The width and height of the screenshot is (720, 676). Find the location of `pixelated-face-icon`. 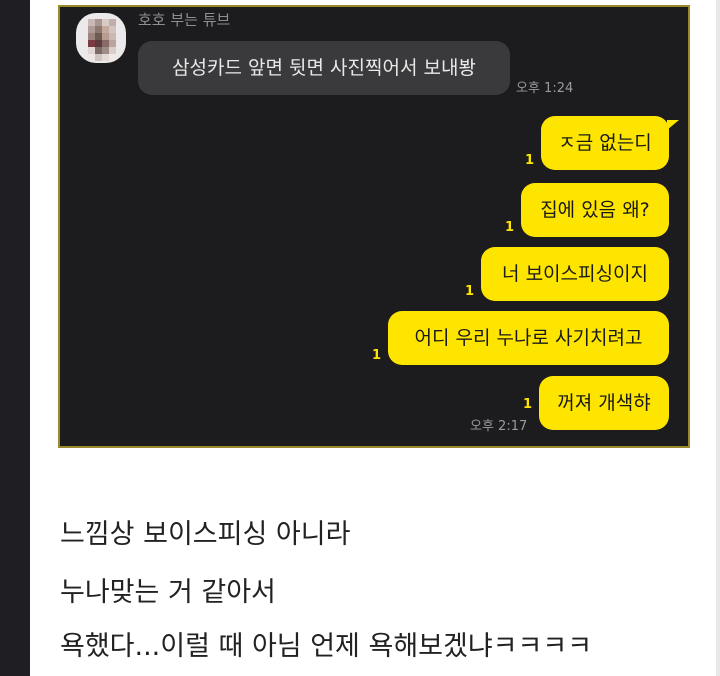

pixelated-face-icon is located at coordinates (102, 40).